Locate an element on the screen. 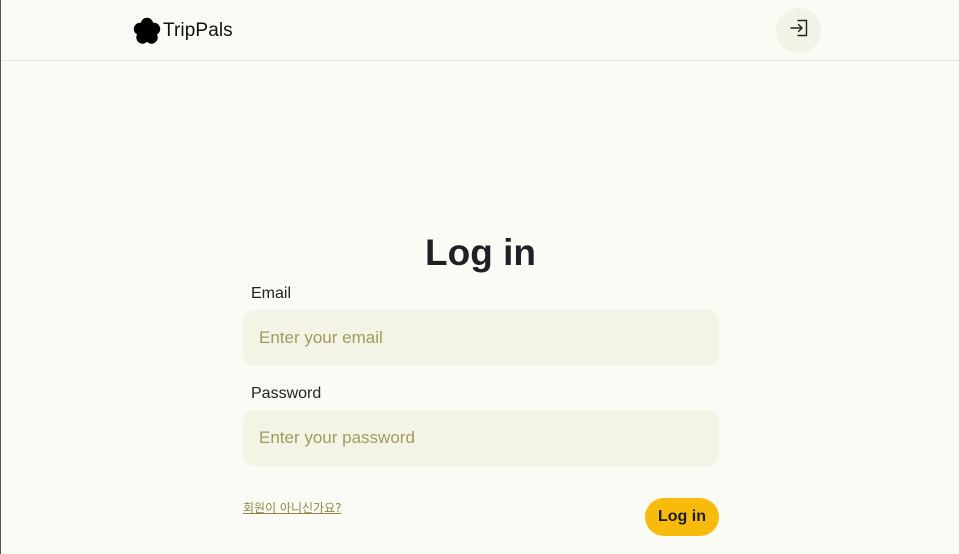  page-title: Log in is located at coordinates (480, 252).